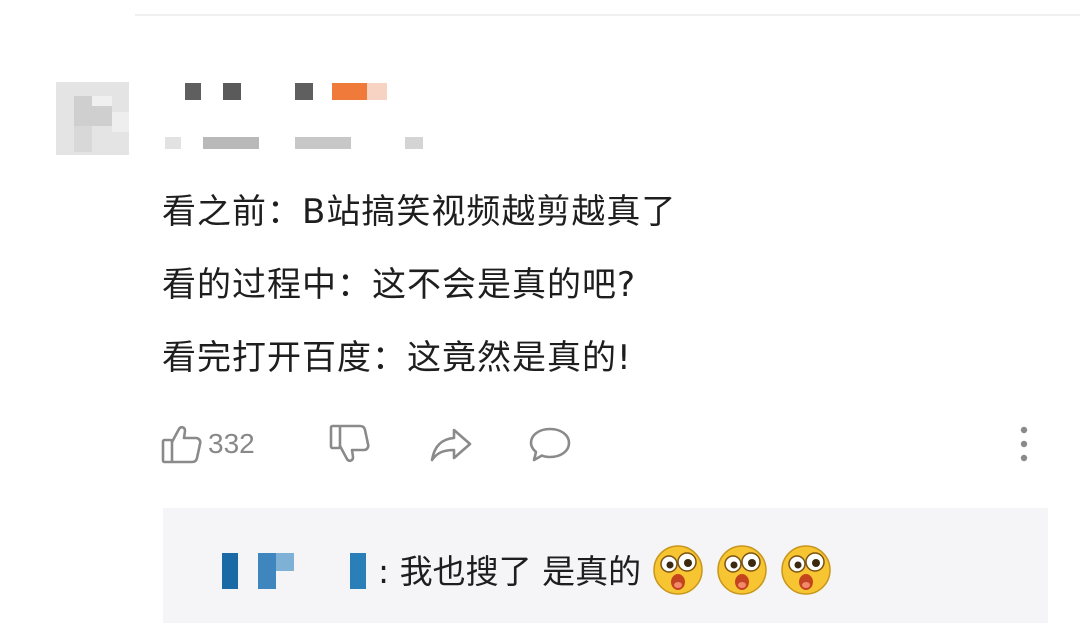 This screenshot has height=623, width=1080. Describe the element at coordinates (231, 443) in the screenshot. I see `like-count: 332` at that location.